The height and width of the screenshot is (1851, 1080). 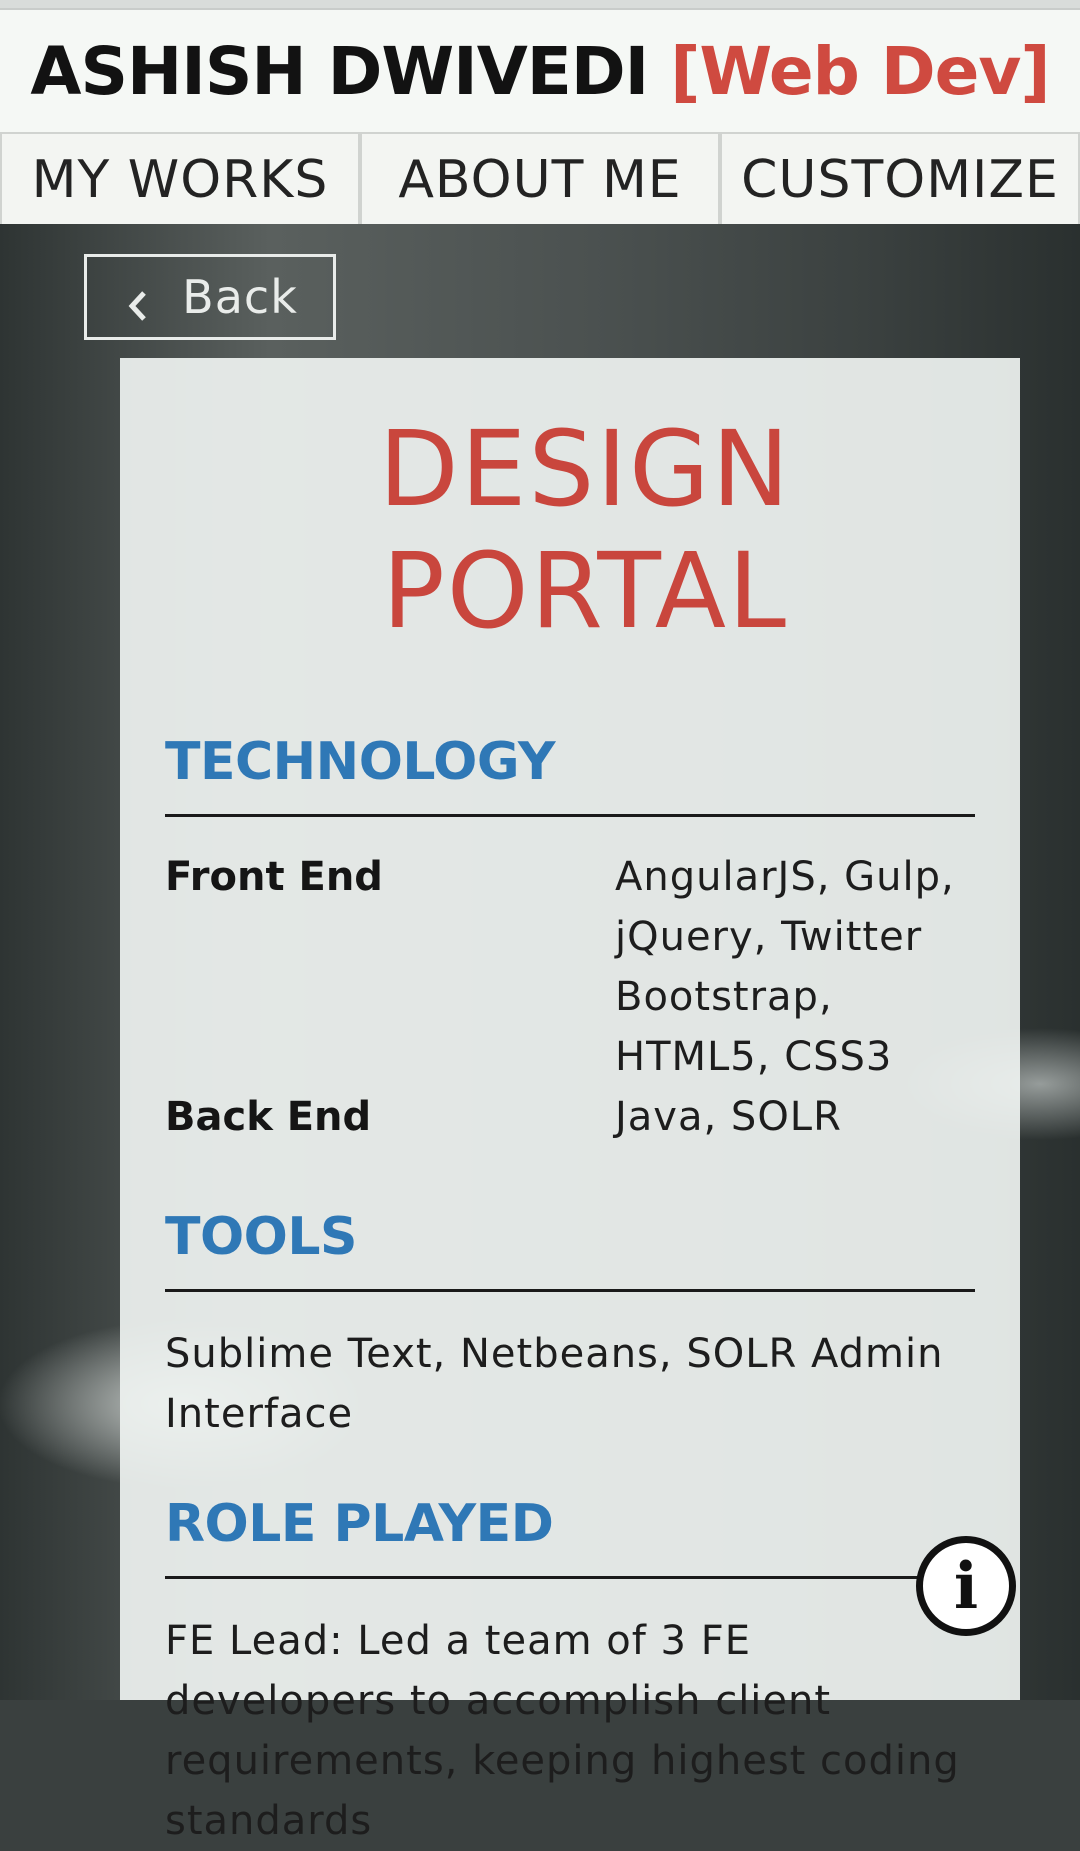 What do you see at coordinates (900, 180) in the screenshot?
I see `tab-customize: CUSTOMIZE` at bounding box center [900, 180].